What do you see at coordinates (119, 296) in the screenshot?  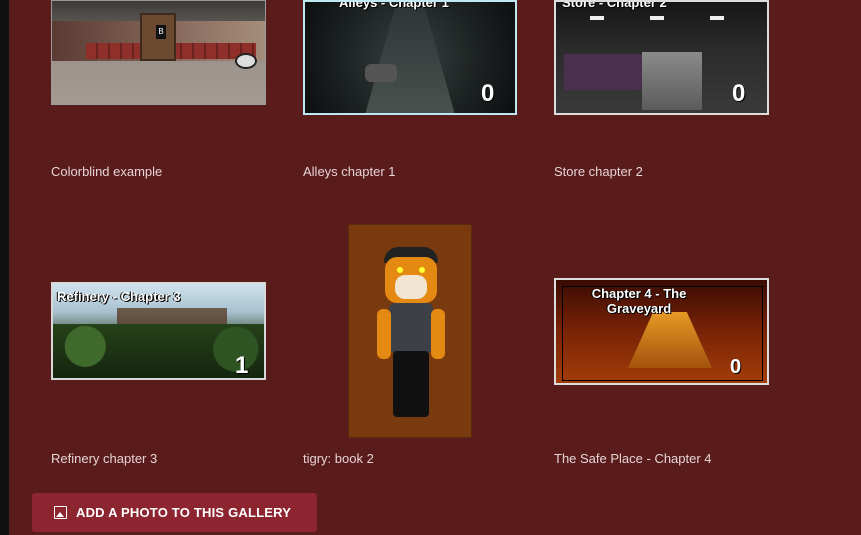 I see `thumbnail-overlay-title: Refinery - Chapter 3` at bounding box center [119, 296].